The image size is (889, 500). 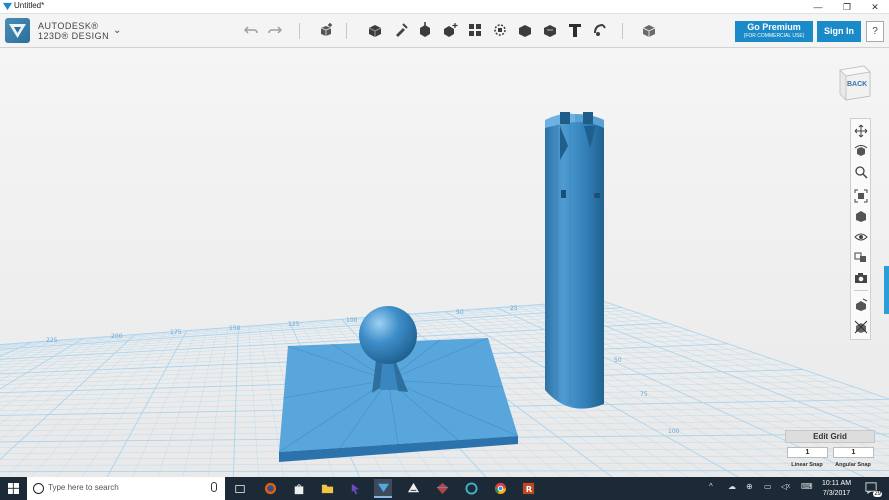 I want to click on grid-label: 25, so click(x=514, y=308).